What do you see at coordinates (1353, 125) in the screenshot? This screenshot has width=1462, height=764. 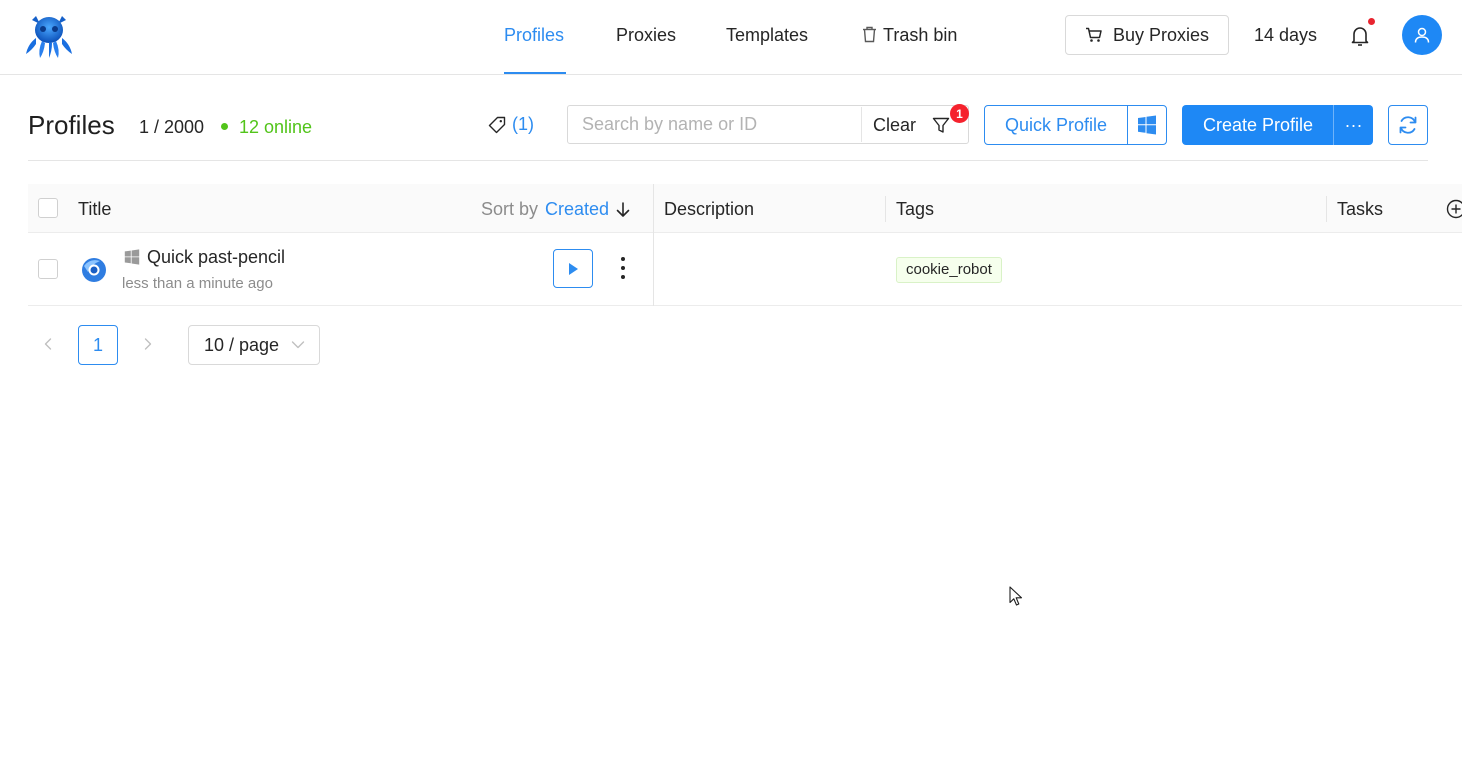 I see `create-profile-more-button: ···` at bounding box center [1353, 125].